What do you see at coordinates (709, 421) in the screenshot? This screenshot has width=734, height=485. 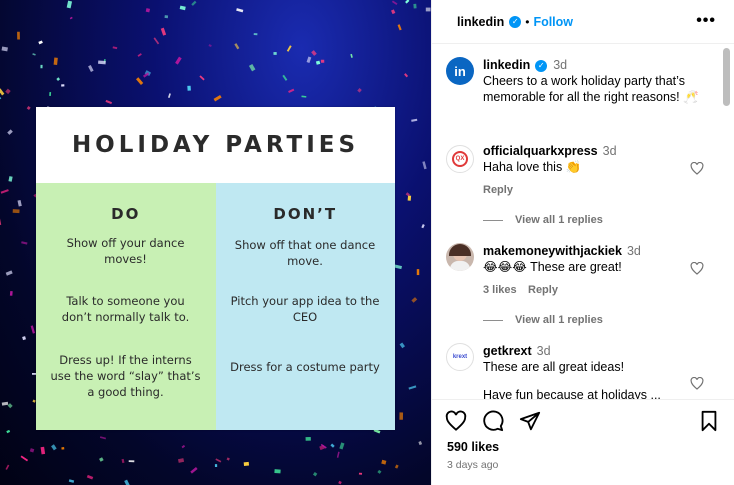 I see `save-bookmark-icon` at bounding box center [709, 421].